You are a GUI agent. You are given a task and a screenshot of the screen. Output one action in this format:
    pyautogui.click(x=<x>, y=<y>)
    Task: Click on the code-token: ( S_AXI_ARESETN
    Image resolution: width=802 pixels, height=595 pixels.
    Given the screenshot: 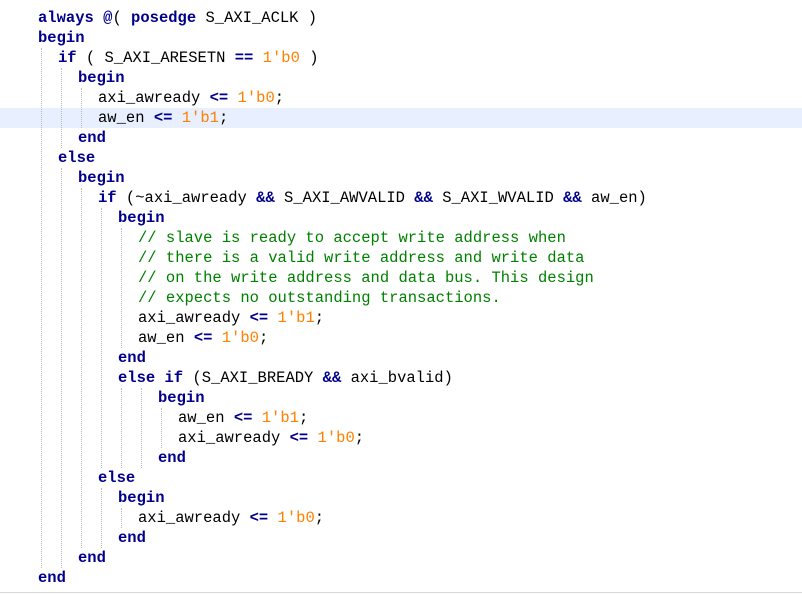 What is the action you would take?
    pyautogui.click(x=155, y=58)
    